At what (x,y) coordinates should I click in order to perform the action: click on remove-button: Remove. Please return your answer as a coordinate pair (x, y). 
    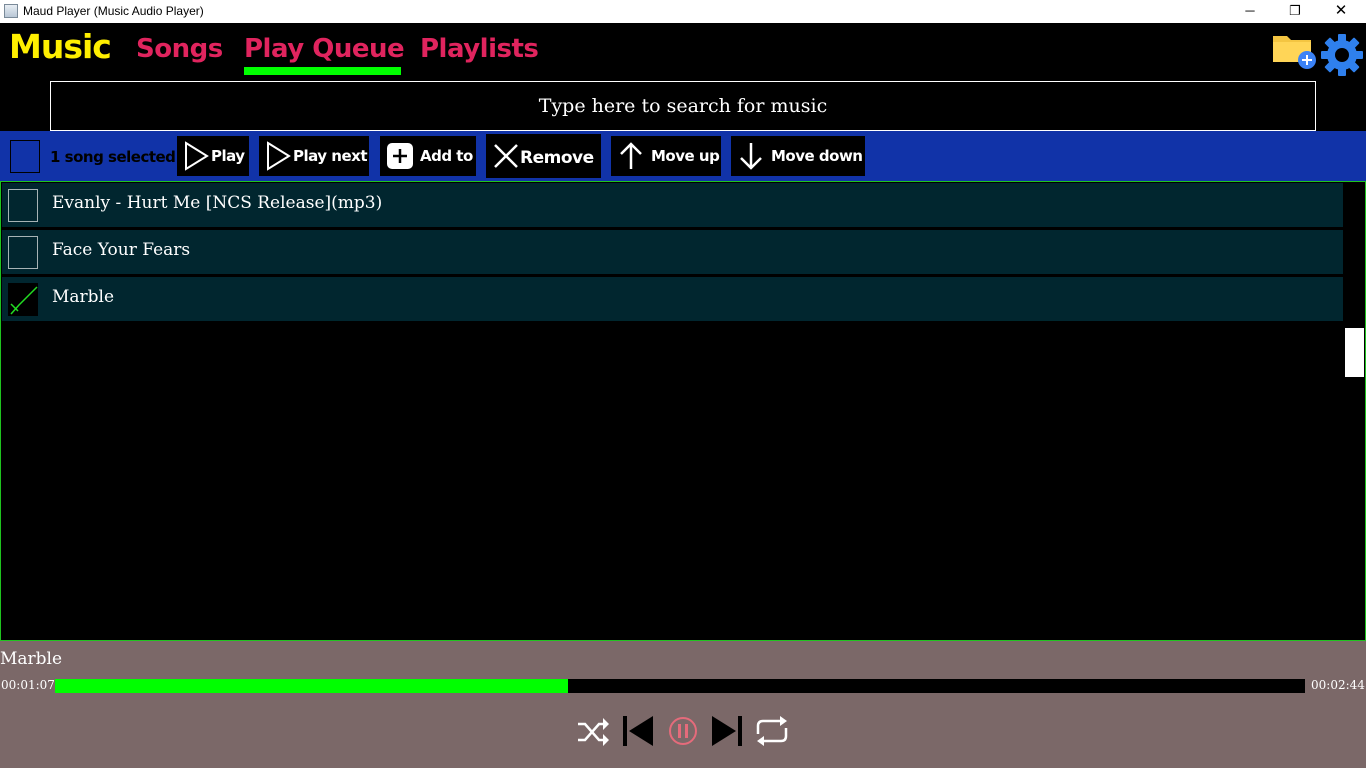
    Looking at the image, I should click on (543, 156).